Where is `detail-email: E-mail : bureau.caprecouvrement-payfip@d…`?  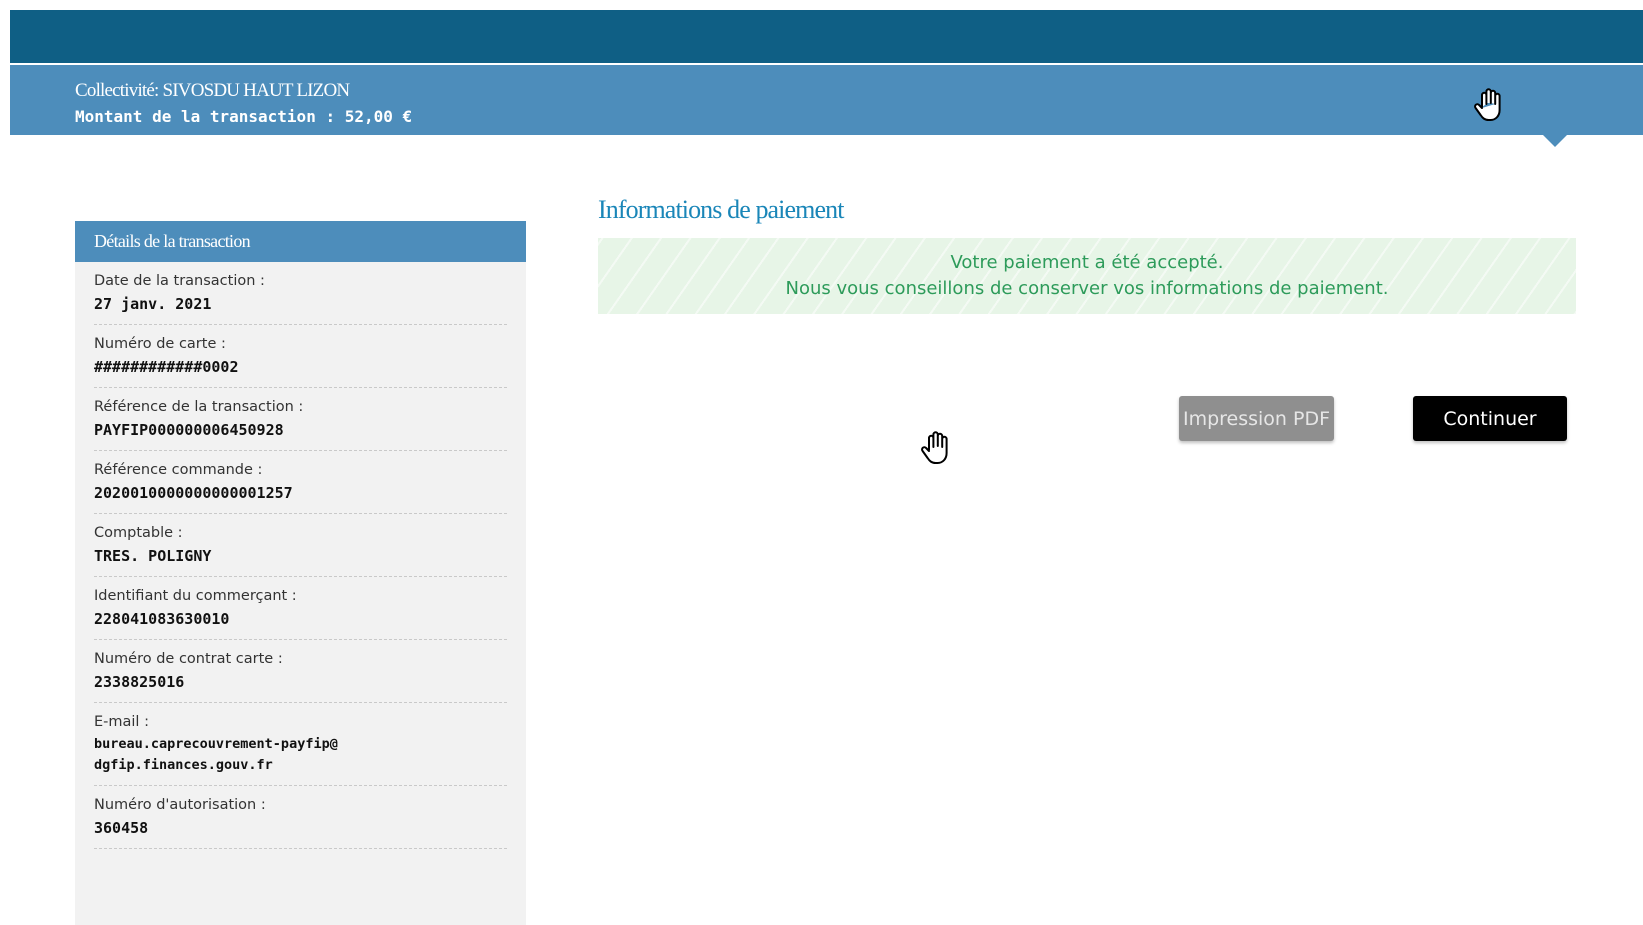
detail-email: E-mail : bureau.caprecouvrement-payfip@d… is located at coordinates (300, 744).